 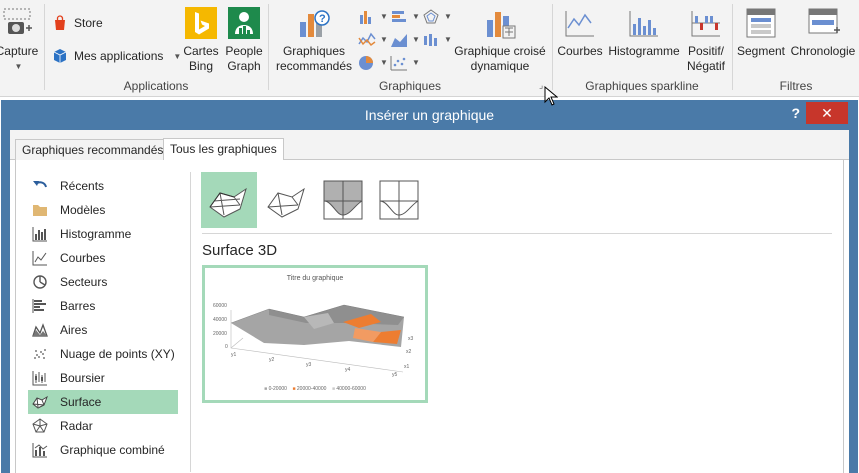 I want to click on combo-chart-icon, so click(x=40, y=450).